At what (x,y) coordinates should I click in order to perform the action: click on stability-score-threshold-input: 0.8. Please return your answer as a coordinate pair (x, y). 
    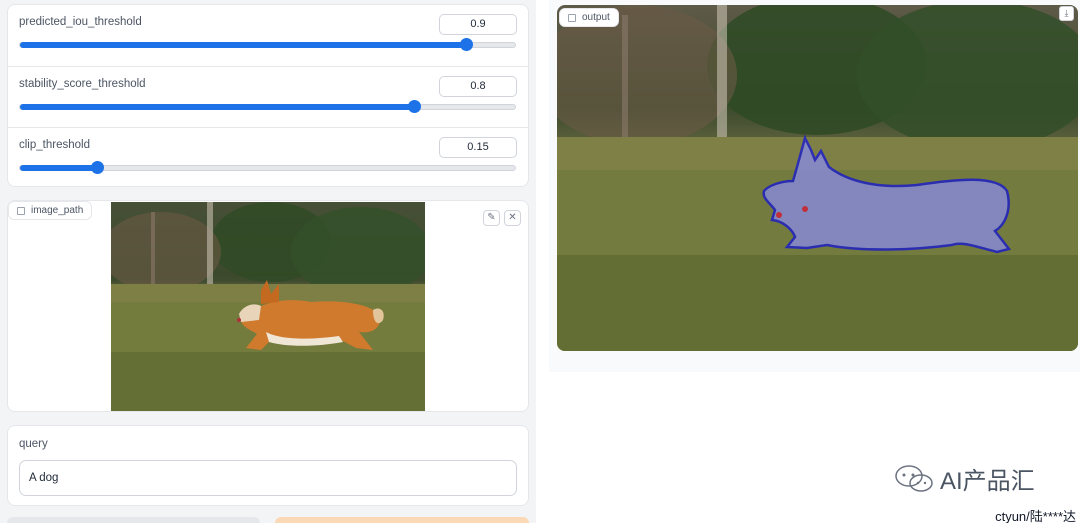
    Looking at the image, I should click on (478, 86).